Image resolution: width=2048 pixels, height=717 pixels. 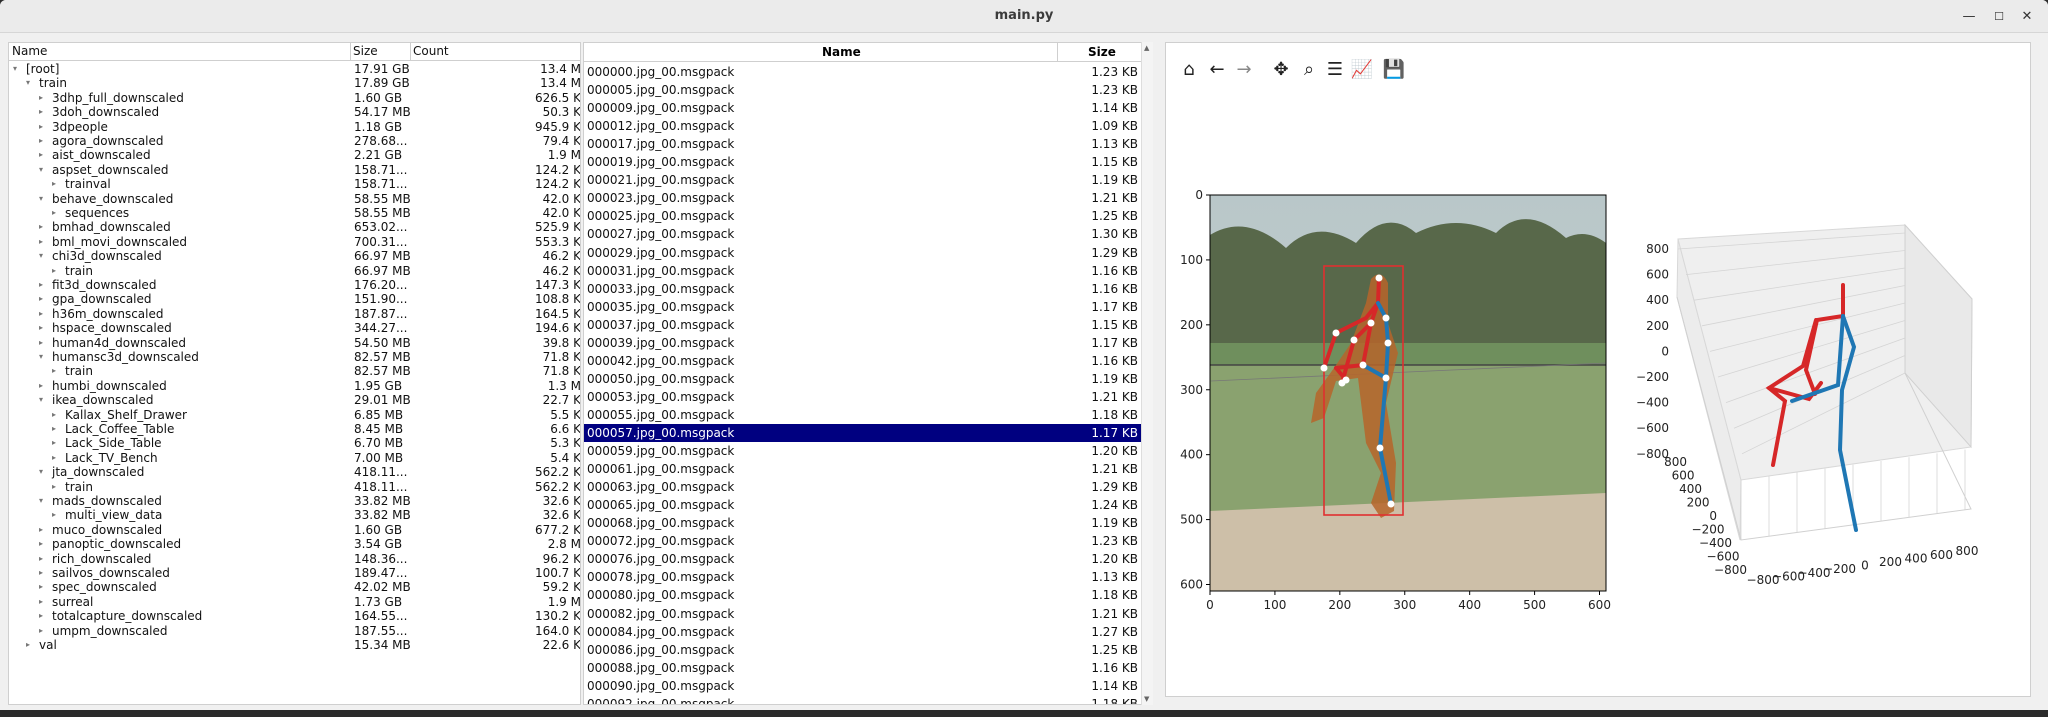 I want to click on file-row: 000055.jpg_00.msgpack 1.18 KB, so click(x=863, y=415).